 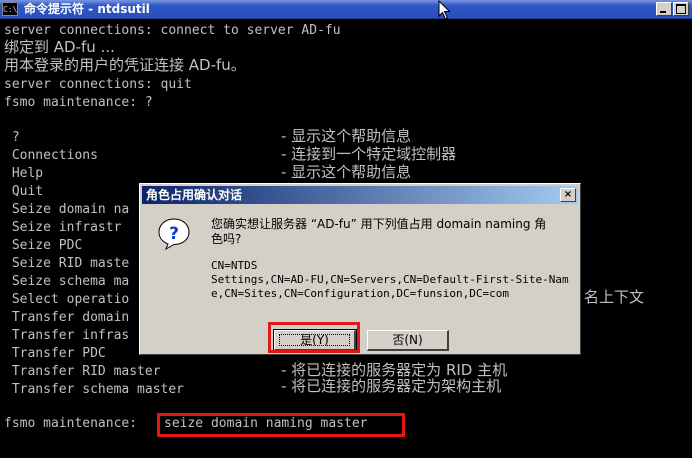 What do you see at coordinates (87, 9) in the screenshot?
I see `window-title: 命令提示符 - ntdsutil` at bounding box center [87, 9].